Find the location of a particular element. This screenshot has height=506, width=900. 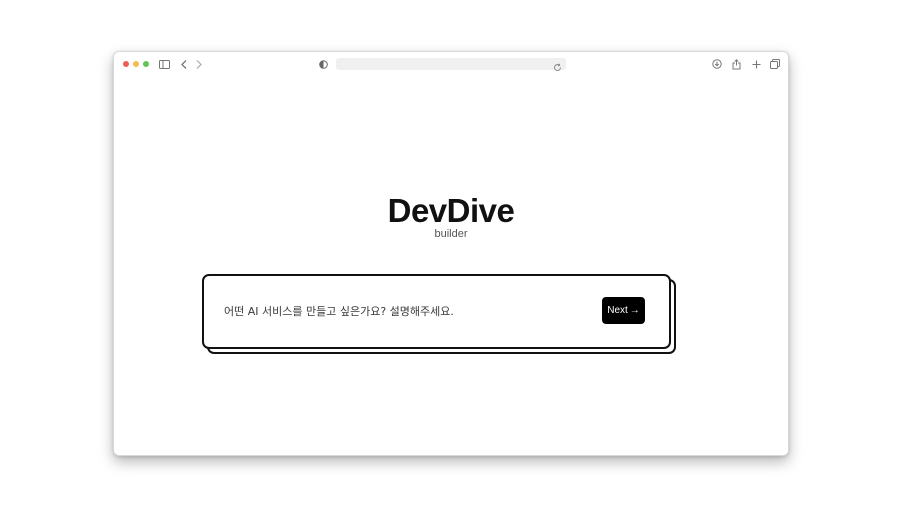

plus-icon is located at coordinates (756, 64).